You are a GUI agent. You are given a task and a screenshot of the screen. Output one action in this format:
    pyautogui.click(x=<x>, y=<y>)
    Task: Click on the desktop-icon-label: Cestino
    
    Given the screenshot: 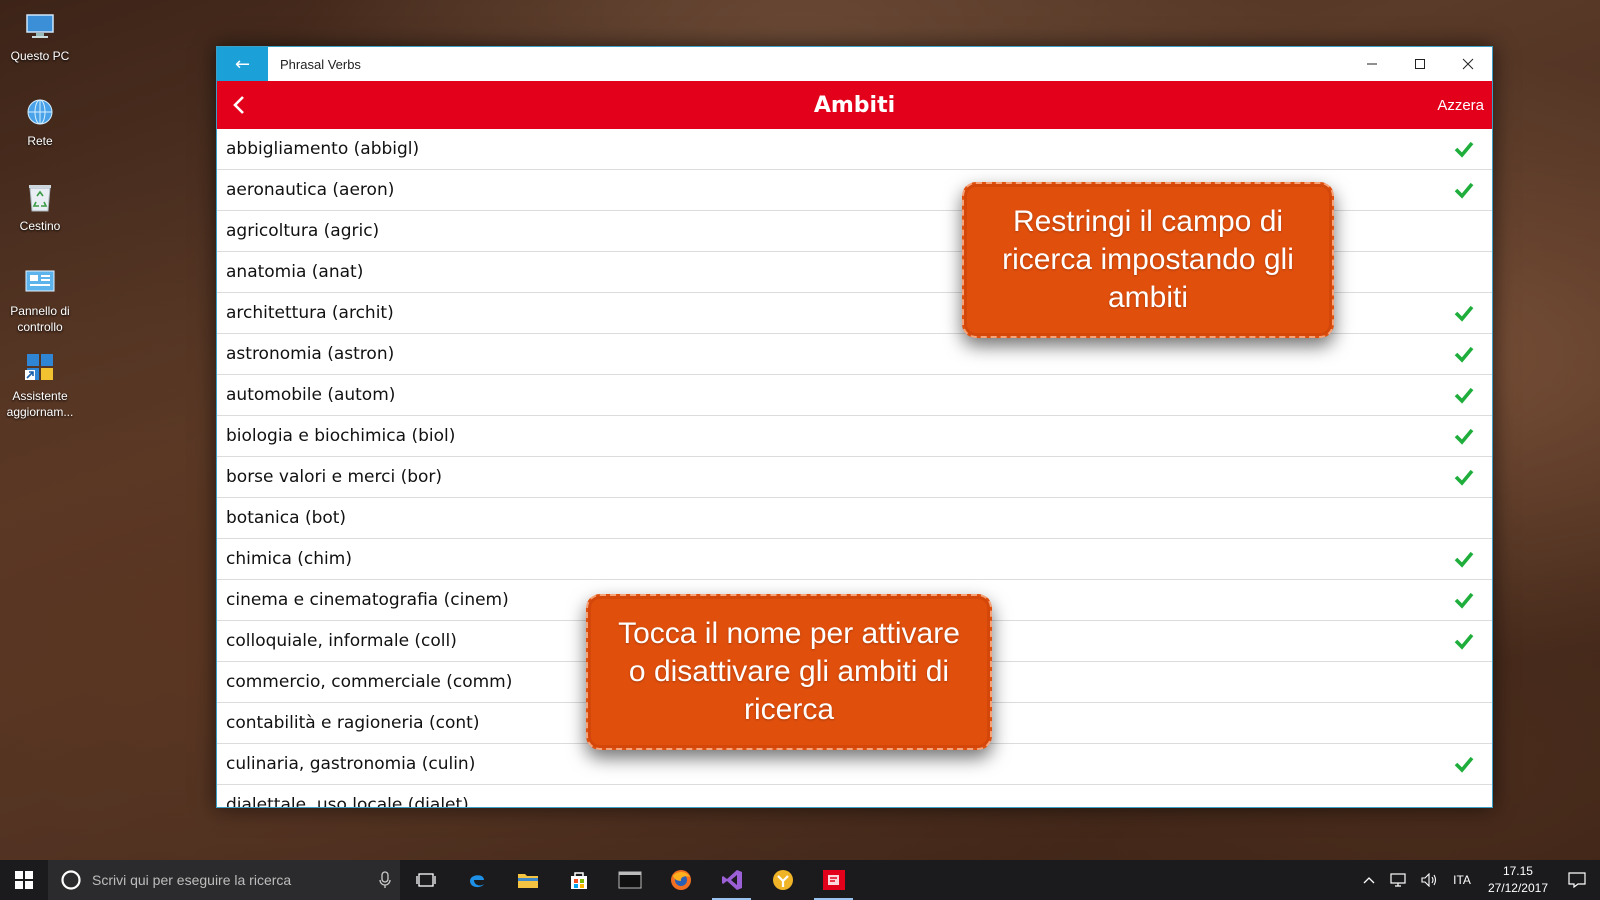 What is the action you would take?
    pyautogui.click(x=40, y=226)
    